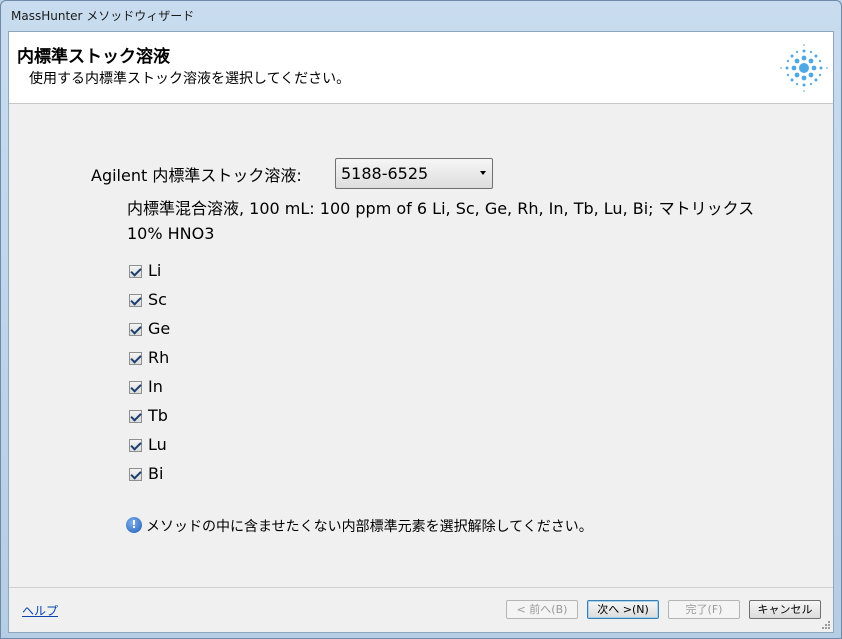 The width and height of the screenshot is (842, 639). Describe the element at coordinates (135, 445) in the screenshot. I see `element-checkbox-lu` at that location.